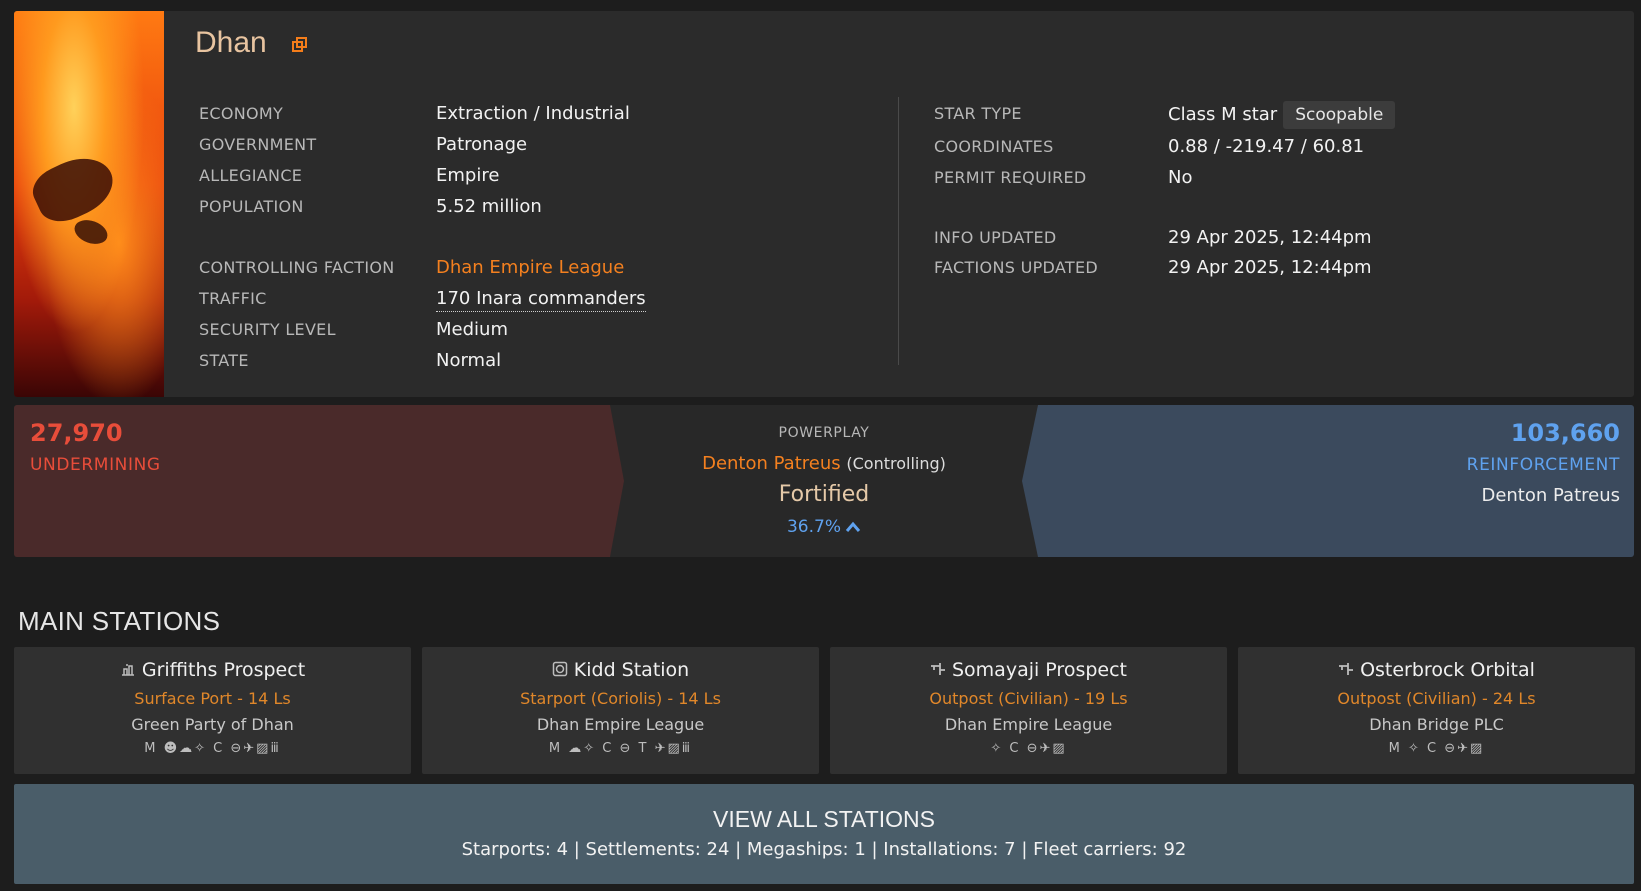  Describe the element at coordinates (1282, 115) in the screenshot. I see `star-type-row: Class M star Scoopable` at that location.